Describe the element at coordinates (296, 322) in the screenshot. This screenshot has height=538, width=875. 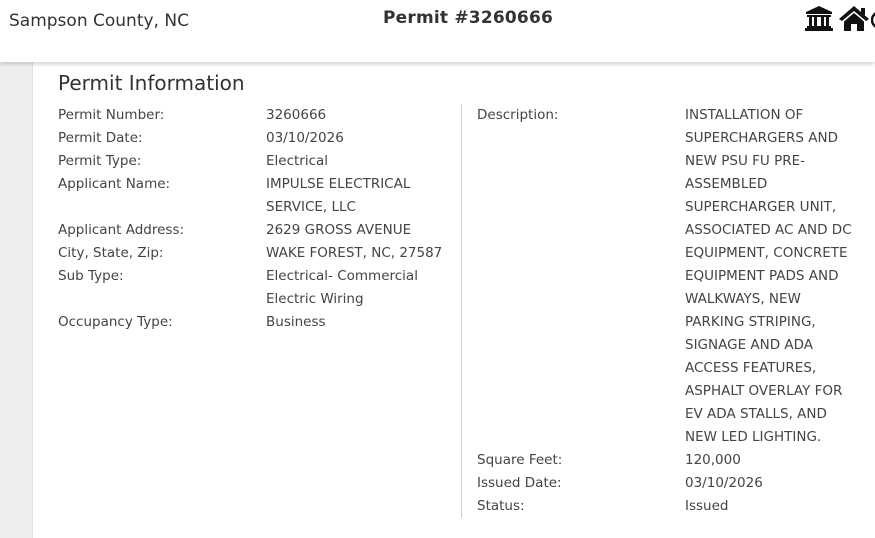
I see `field-value: Business` at that location.